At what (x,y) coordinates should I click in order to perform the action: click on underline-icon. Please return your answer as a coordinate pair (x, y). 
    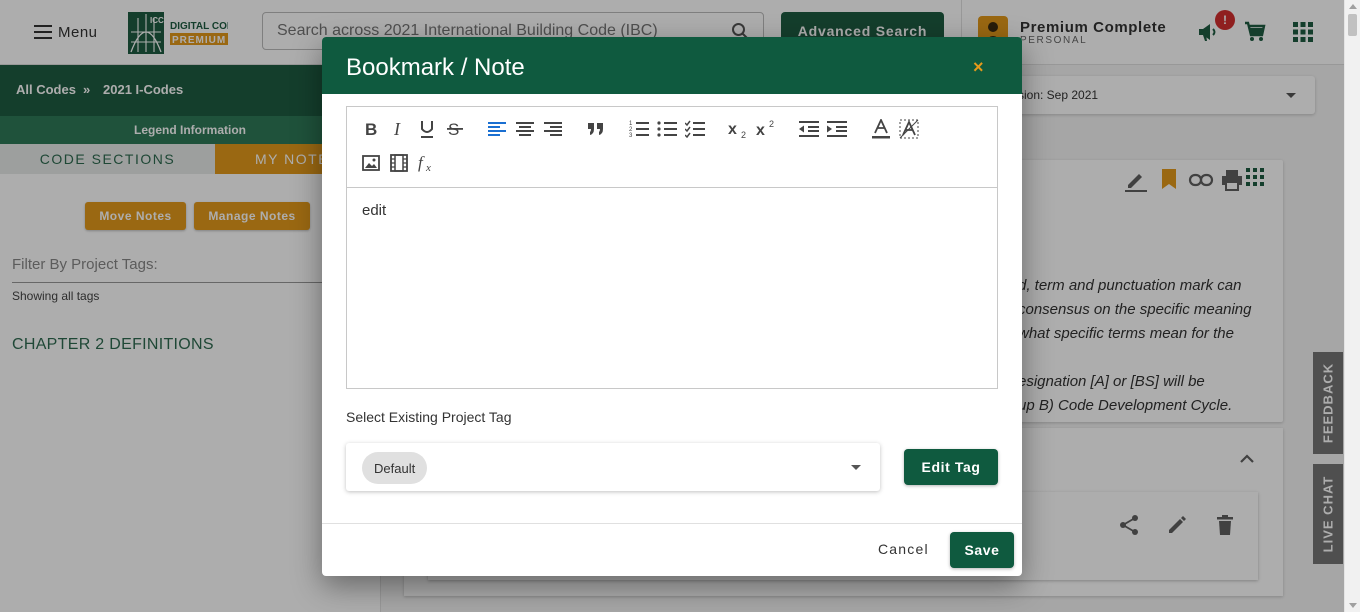
    Looking at the image, I should click on (427, 129).